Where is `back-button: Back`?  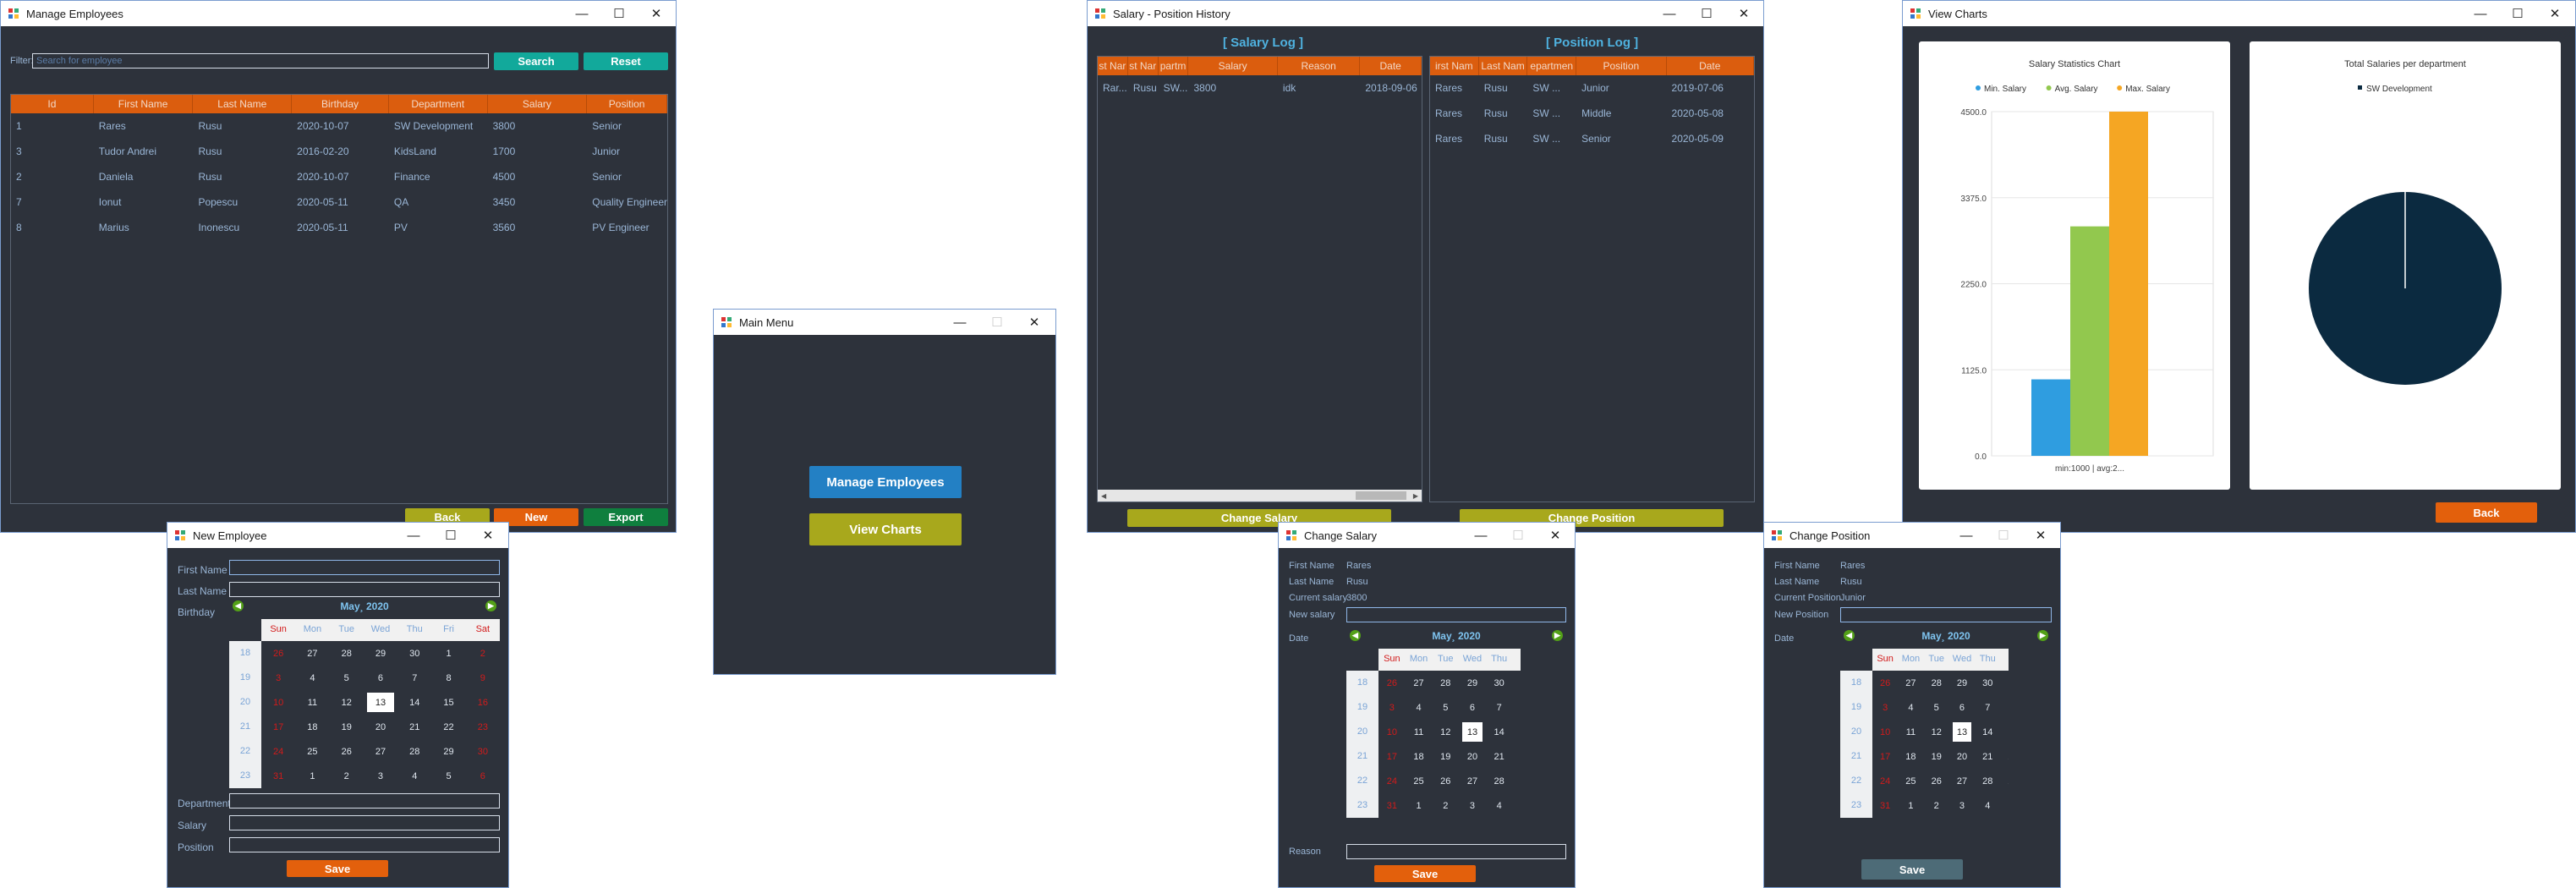 back-button: Back is located at coordinates (2486, 513).